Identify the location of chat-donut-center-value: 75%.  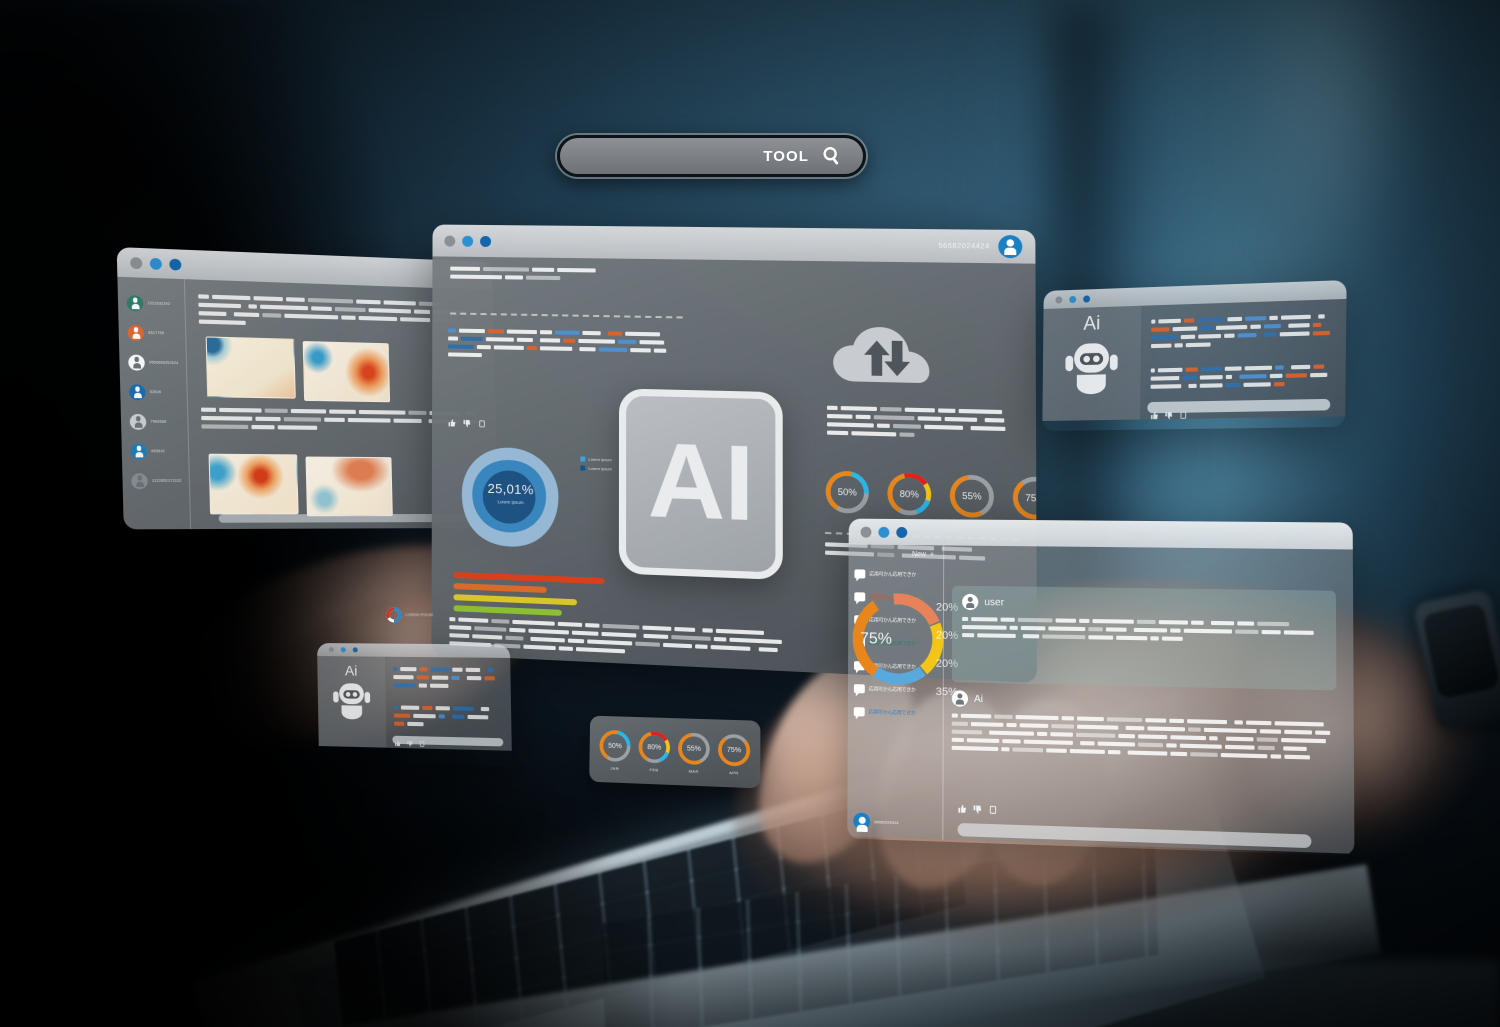
(876, 639).